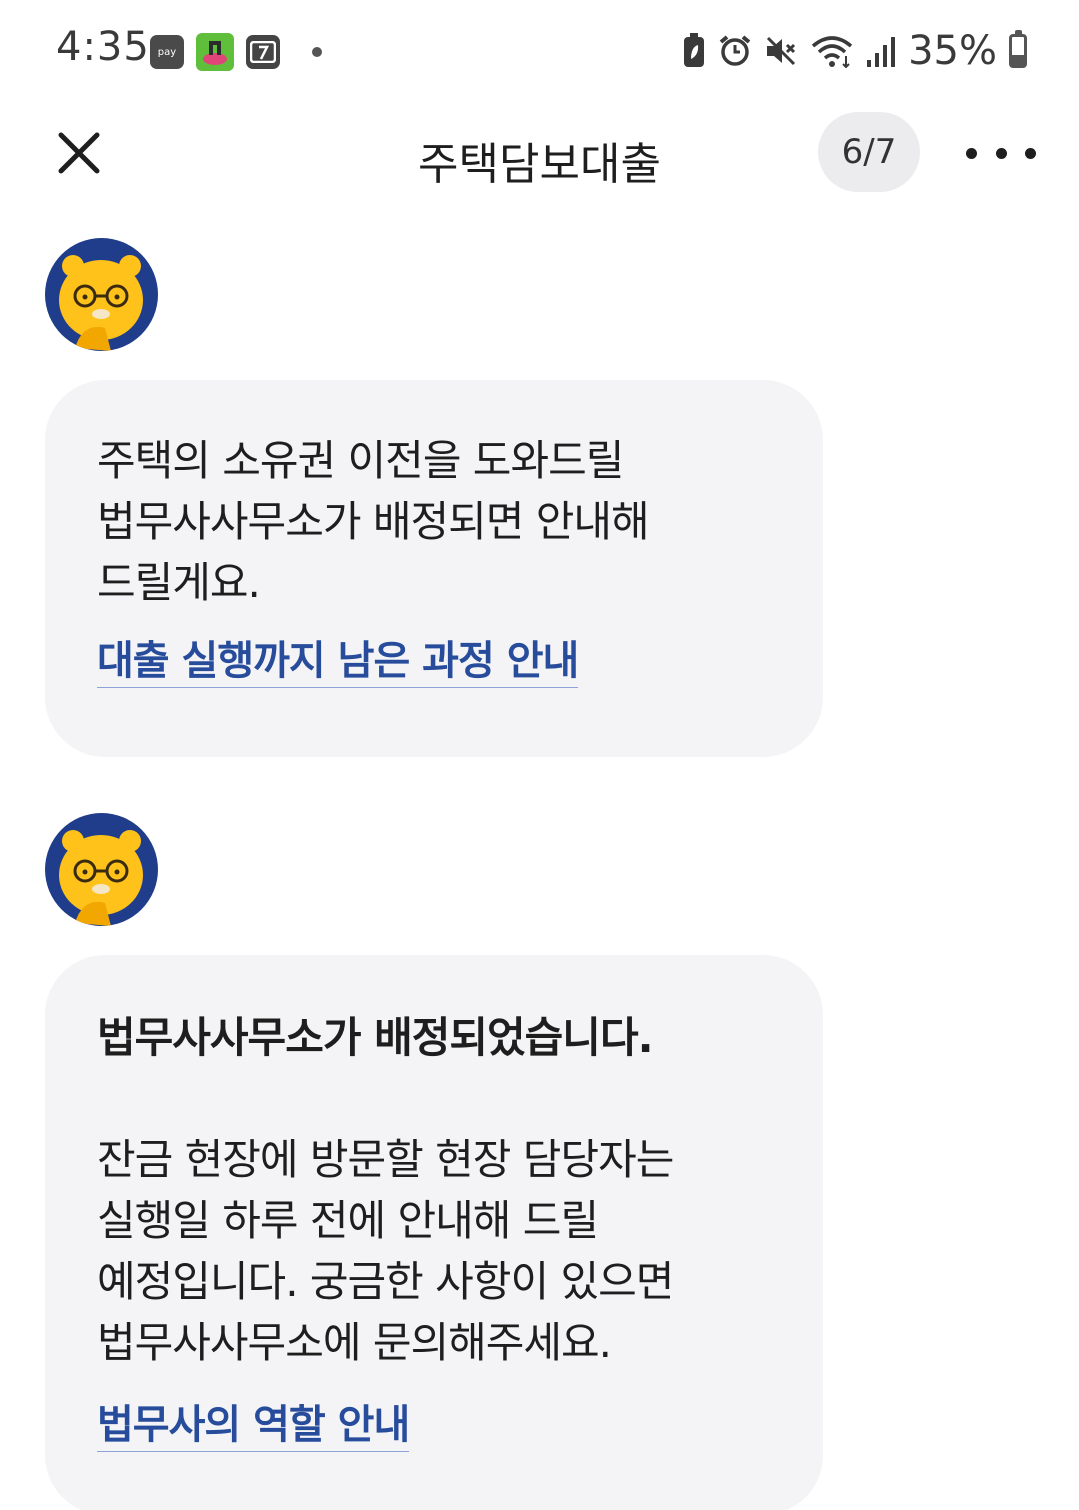  Describe the element at coordinates (832, 52) in the screenshot. I see `wifi-icon` at that location.